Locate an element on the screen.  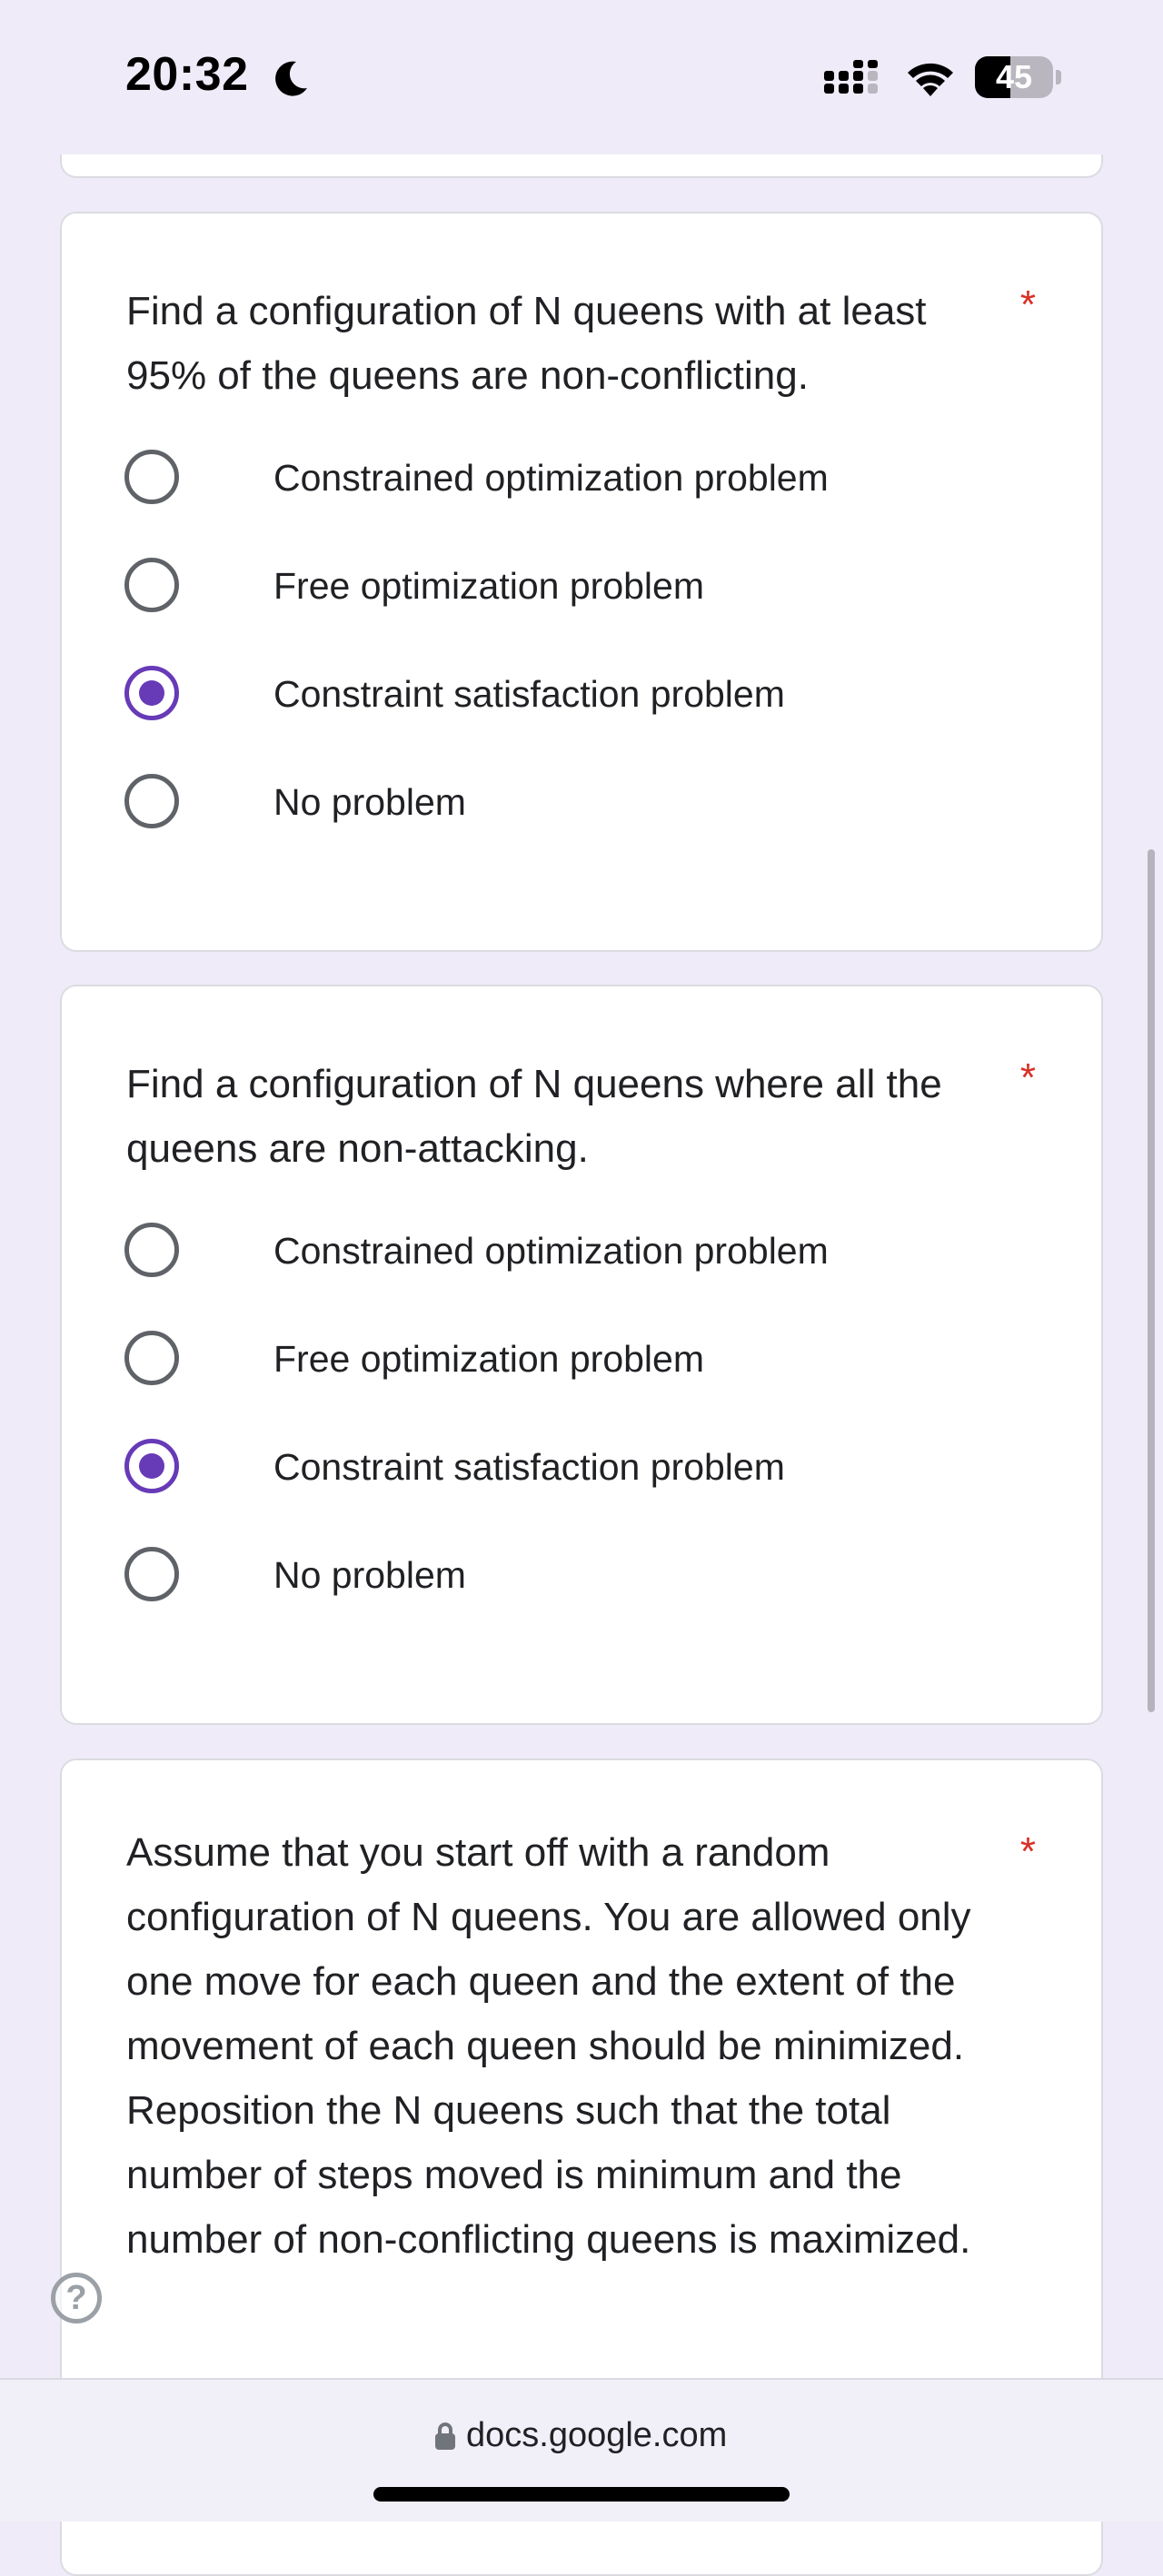
wifi-icon is located at coordinates (930, 79).